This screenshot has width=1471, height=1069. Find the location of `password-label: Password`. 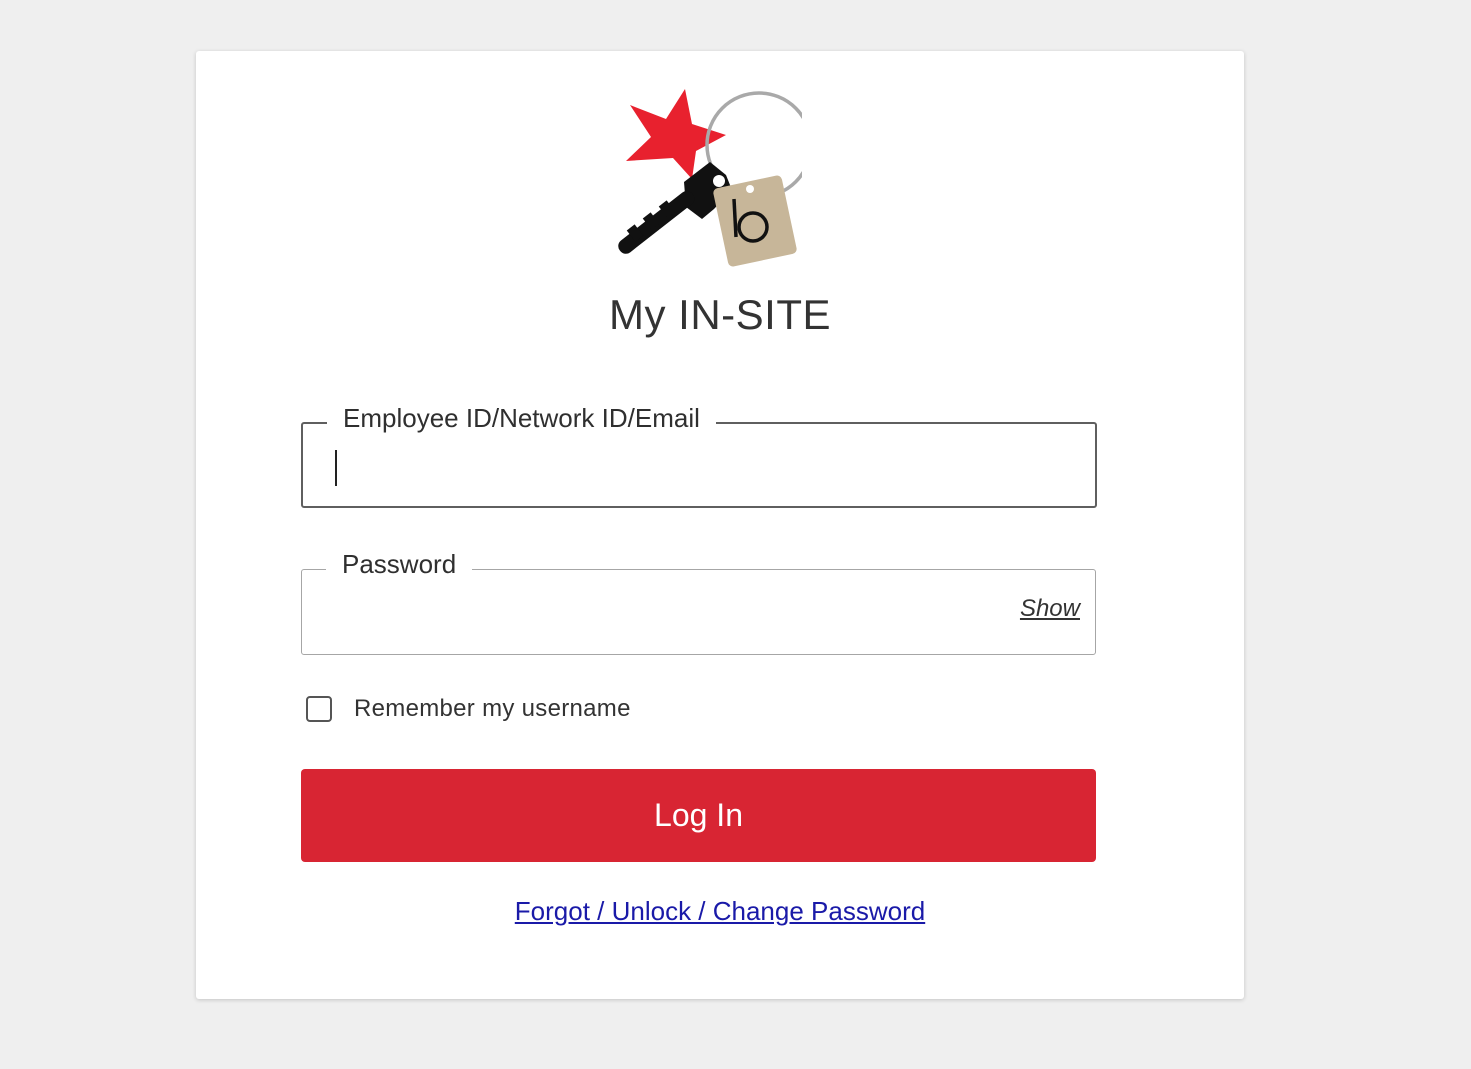

password-label: Password is located at coordinates (399, 564).